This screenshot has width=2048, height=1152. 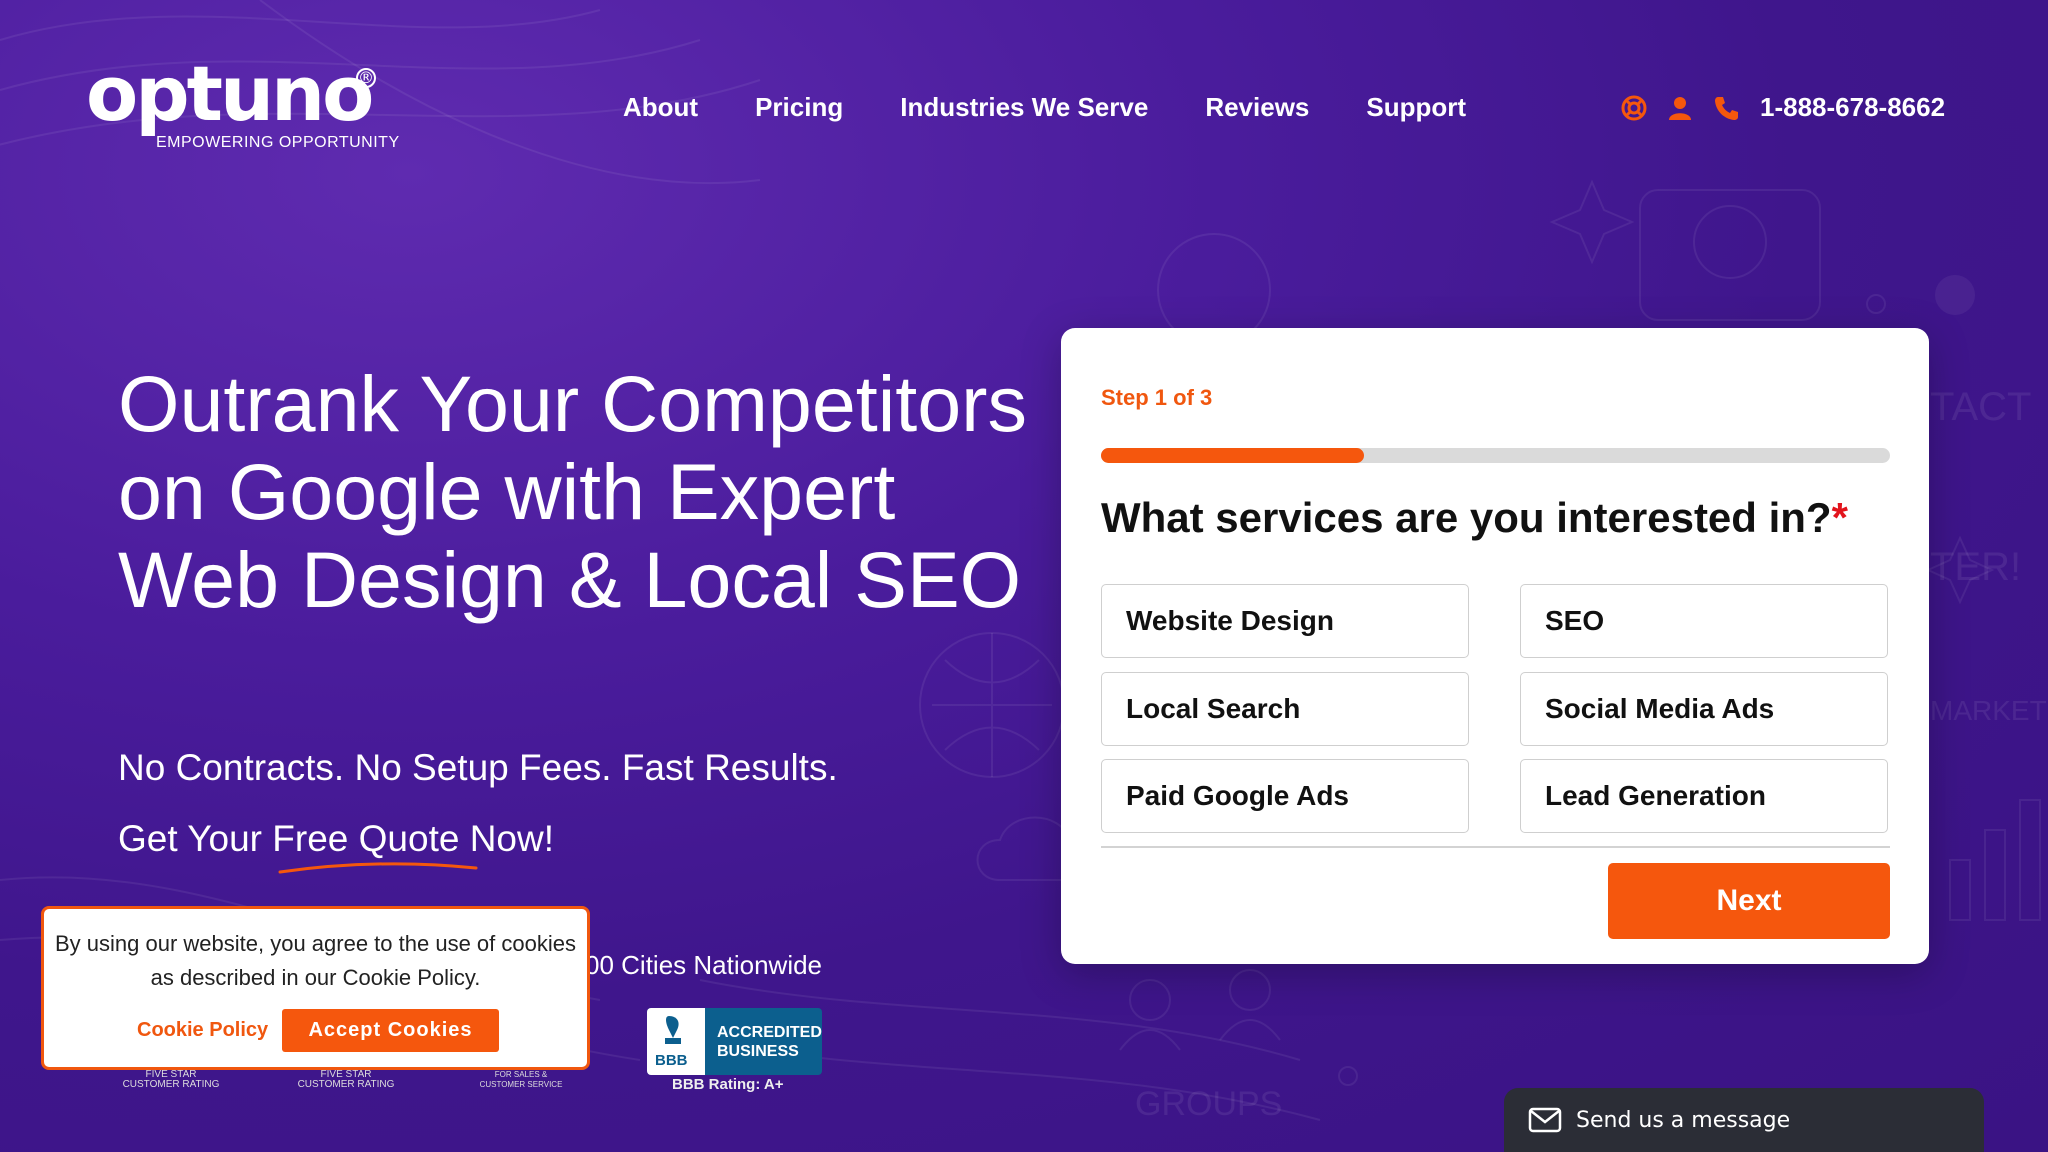 I want to click on bbb-business: BUSINESS, so click(x=758, y=1051).